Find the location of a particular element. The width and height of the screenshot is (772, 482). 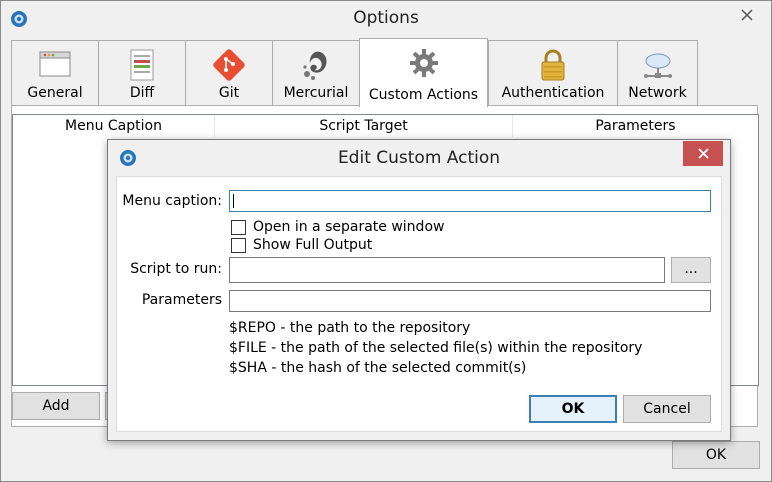

mercurial-icon is located at coordinates (315, 65).